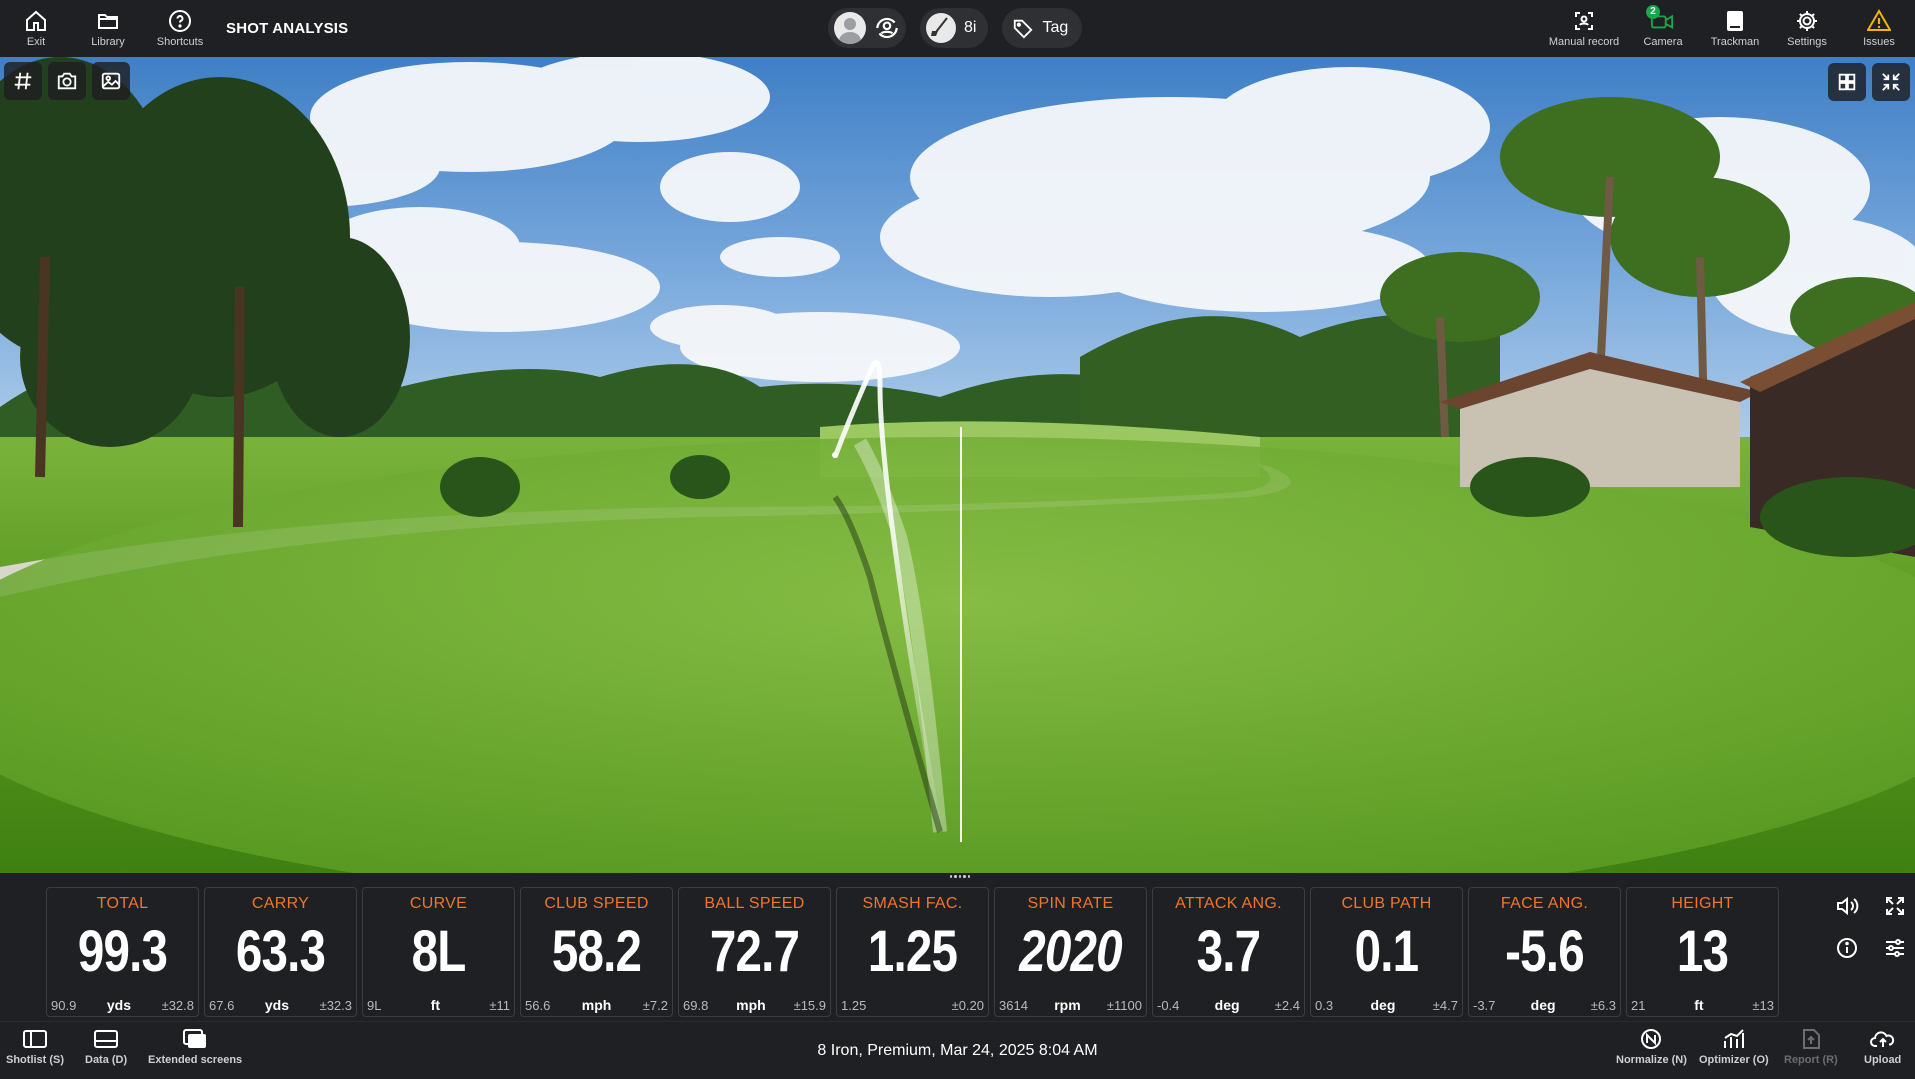 This screenshot has height=1079, width=1915. I want to click on layout-grid-button, so click(1847, 82).